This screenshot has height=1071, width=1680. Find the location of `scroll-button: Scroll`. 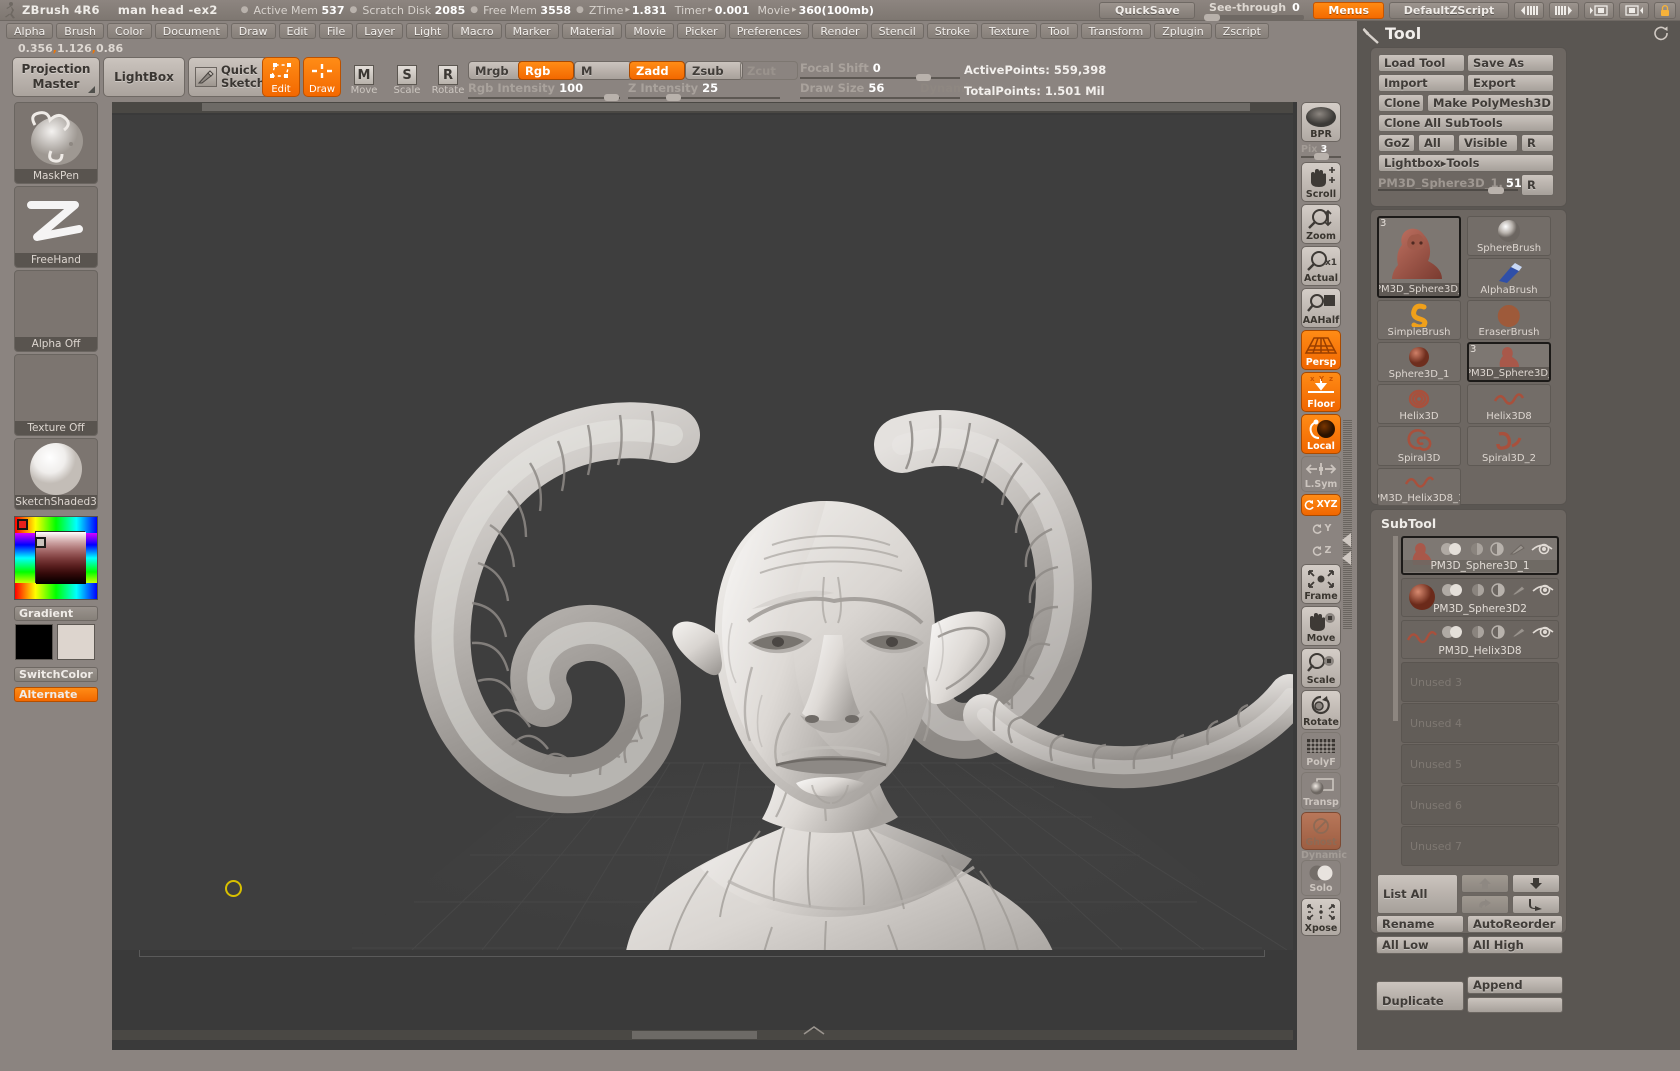

scroll-button: Scroll is located at coordinates (1321, 182).